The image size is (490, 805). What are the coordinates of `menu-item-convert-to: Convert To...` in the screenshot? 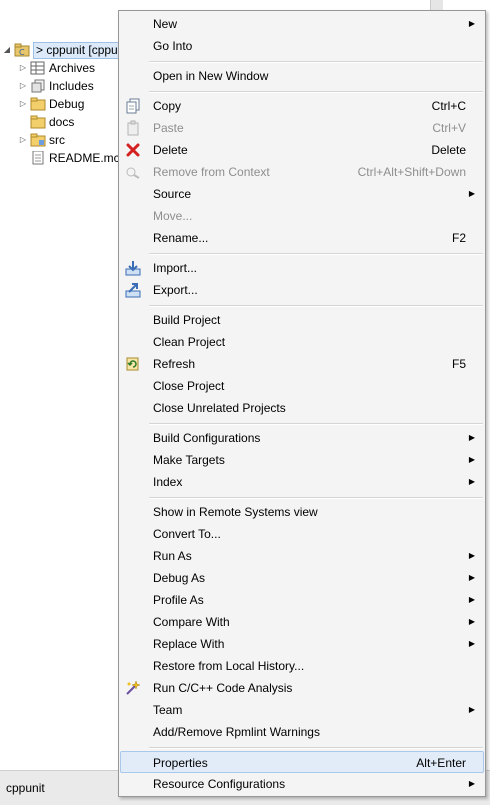 It's located at (302, 534).